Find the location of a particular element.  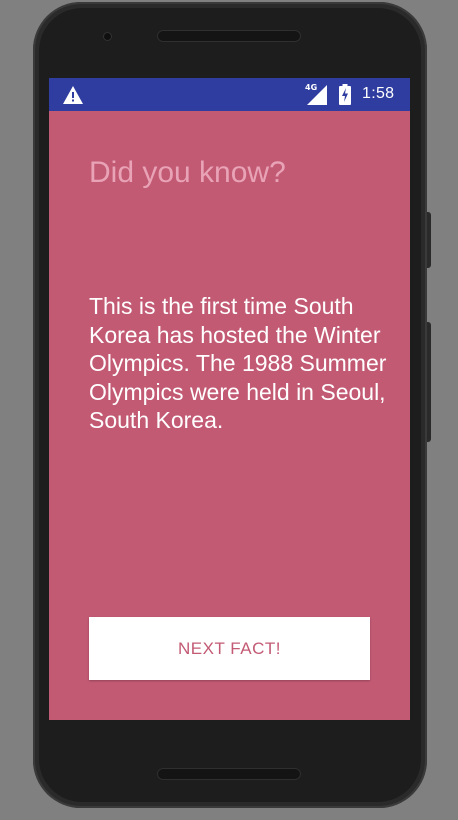

next-fact-button: NEXT FACT! is located at coordinates (229, 648).